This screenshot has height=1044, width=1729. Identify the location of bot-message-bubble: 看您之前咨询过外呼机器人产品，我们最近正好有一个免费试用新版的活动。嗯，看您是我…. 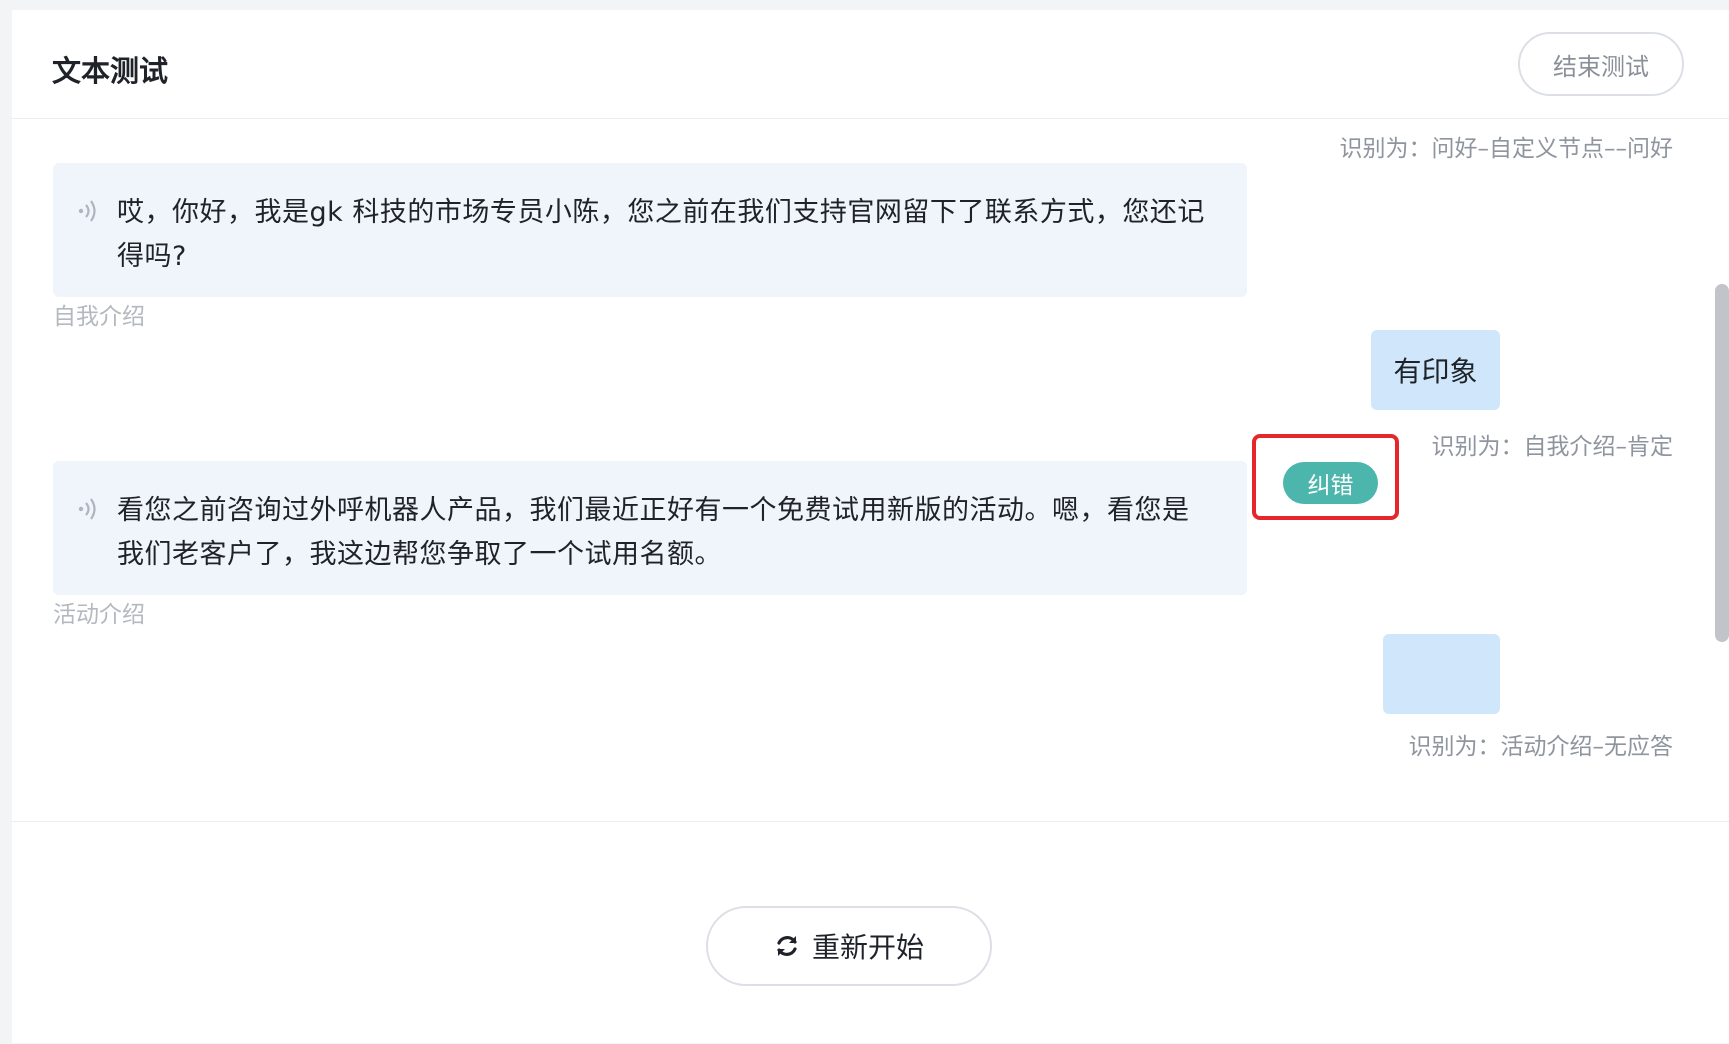
(650, 528).